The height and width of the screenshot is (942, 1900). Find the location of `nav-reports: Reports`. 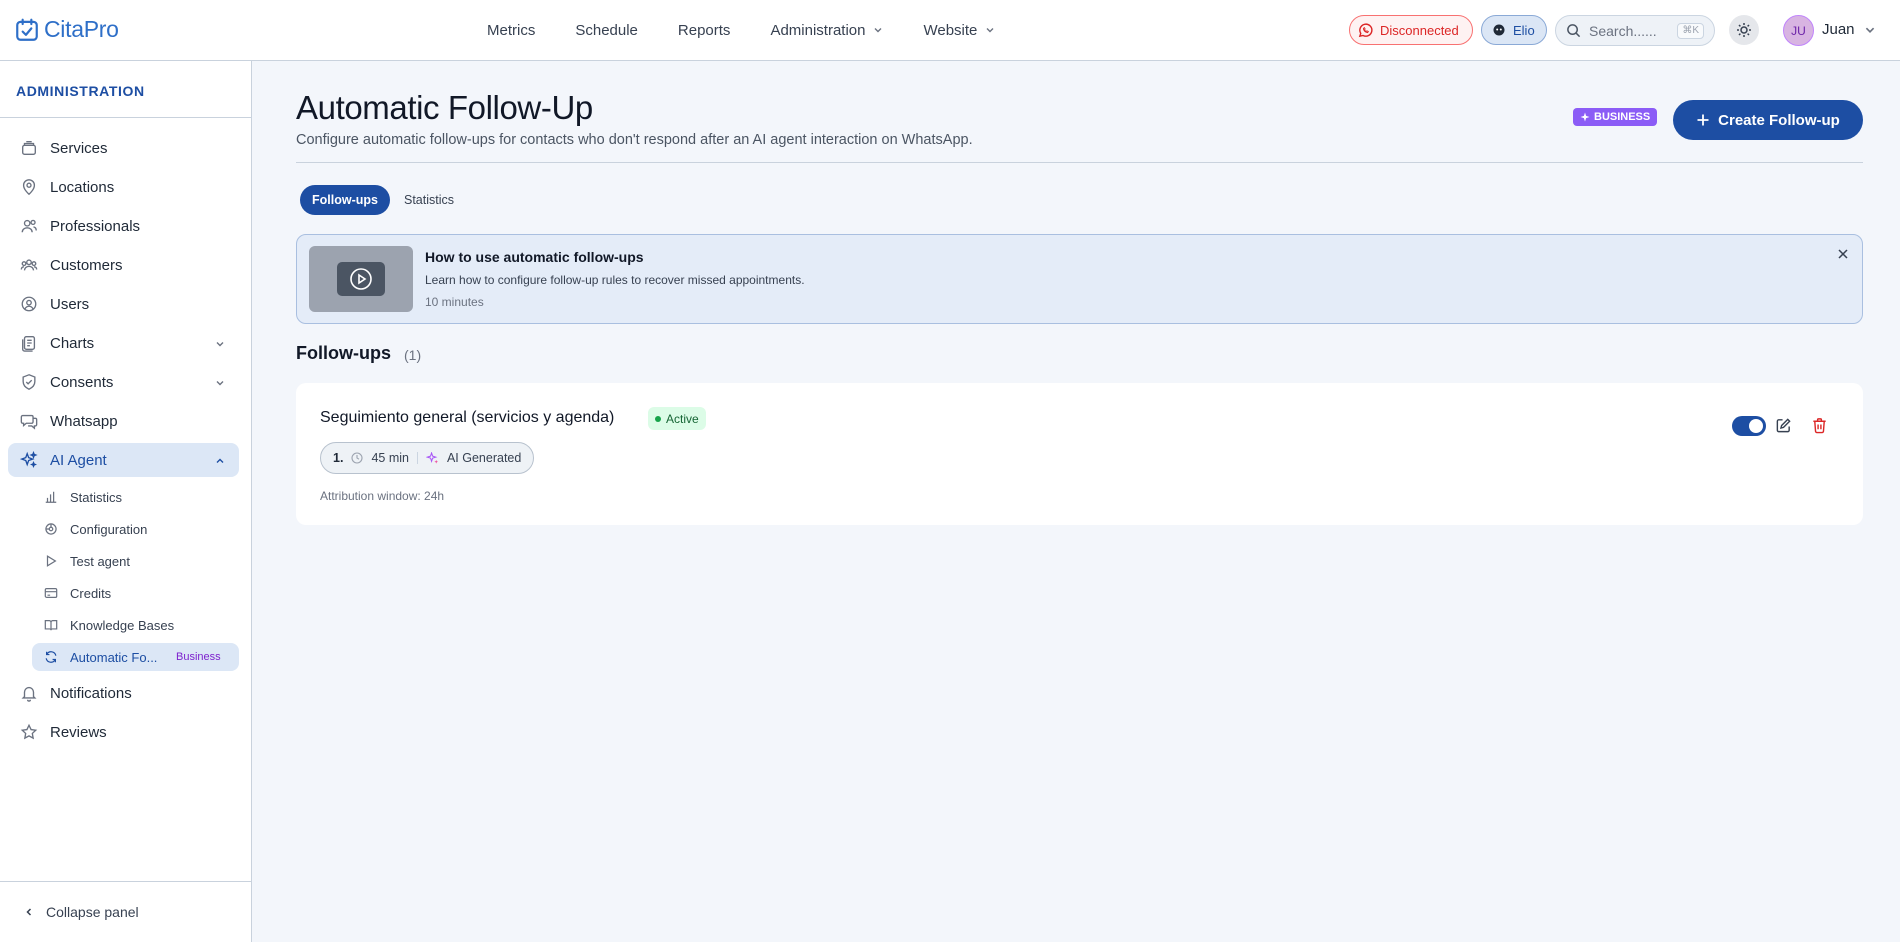

nav-reports: Reports is located at coordinates (704, 30).